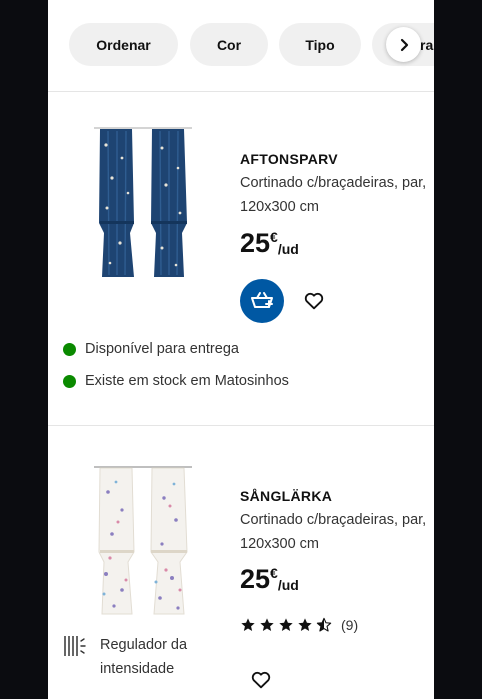 This screenshot has height=699, width=482. I want to click on rating-stars, so click(286, 625).